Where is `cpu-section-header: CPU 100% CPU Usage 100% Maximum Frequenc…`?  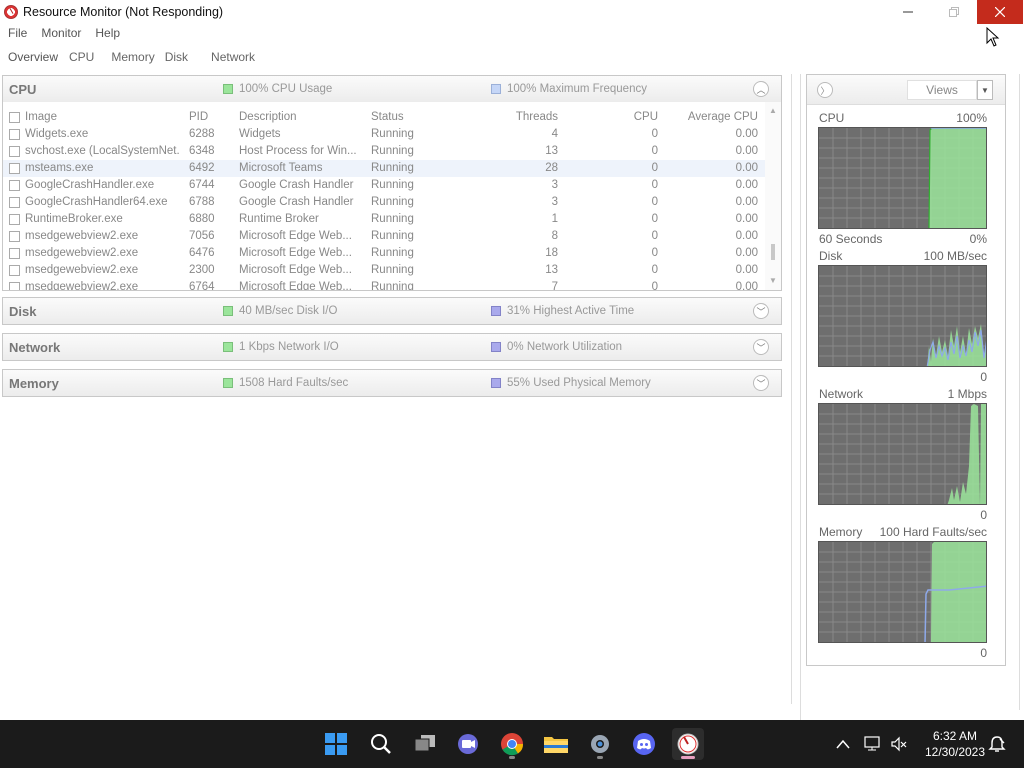
cpu-section-header: CPU 100% CPU Usage 100% Maximum Frequenc… is located at coordinates (392, 89).